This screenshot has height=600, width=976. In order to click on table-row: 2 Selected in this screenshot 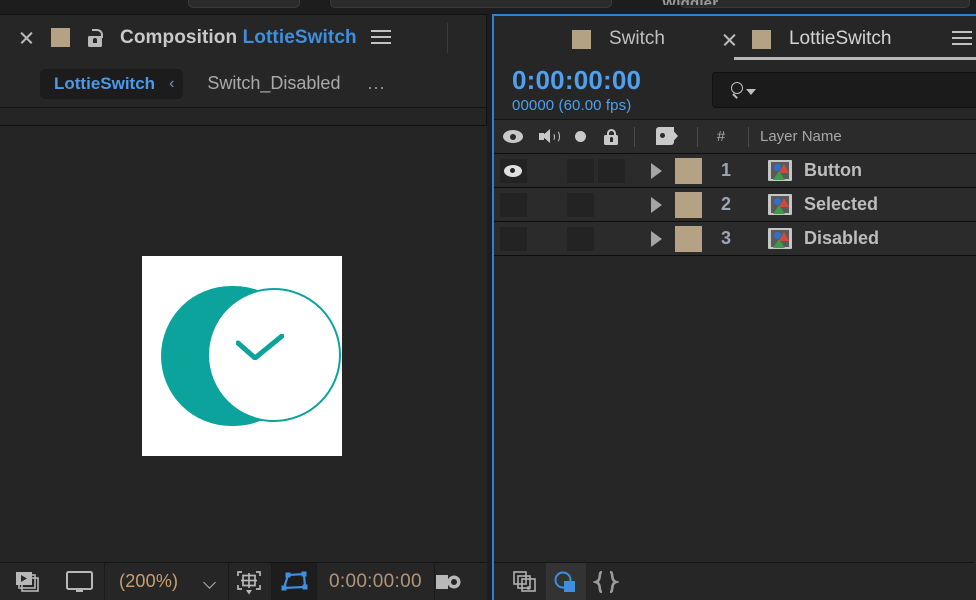, I will do `click(735, 205)`.